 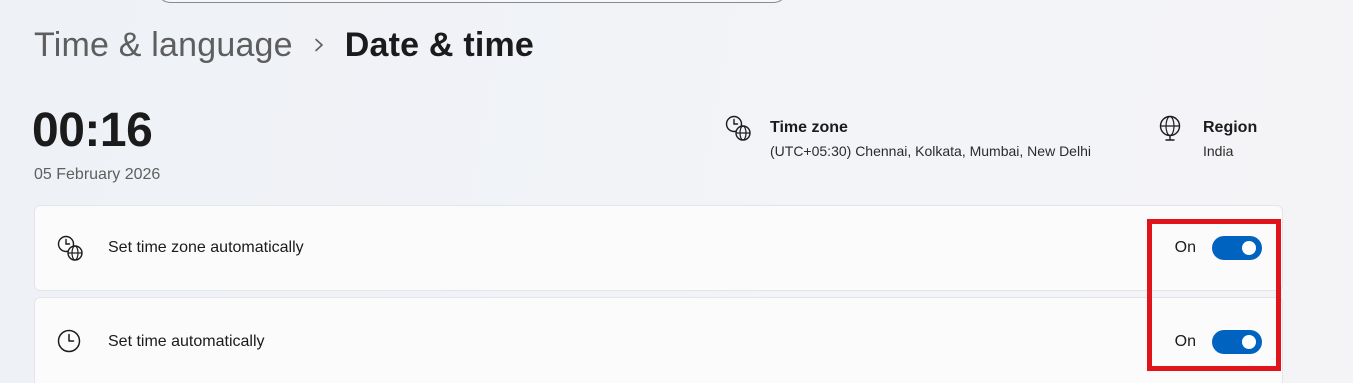 I want to click on globe-icon, so click(x=1171, y=128).